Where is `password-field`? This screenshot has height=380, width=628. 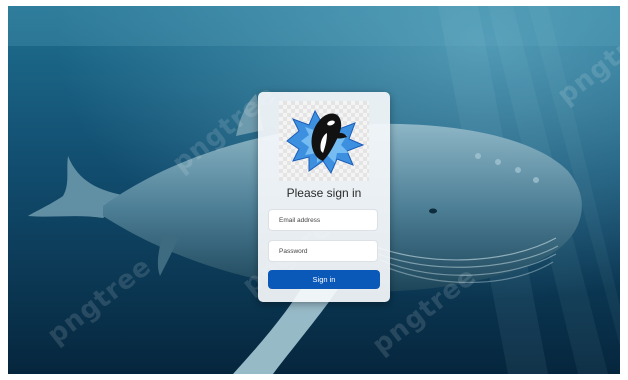 password-field is located at coordinates (323, 251).